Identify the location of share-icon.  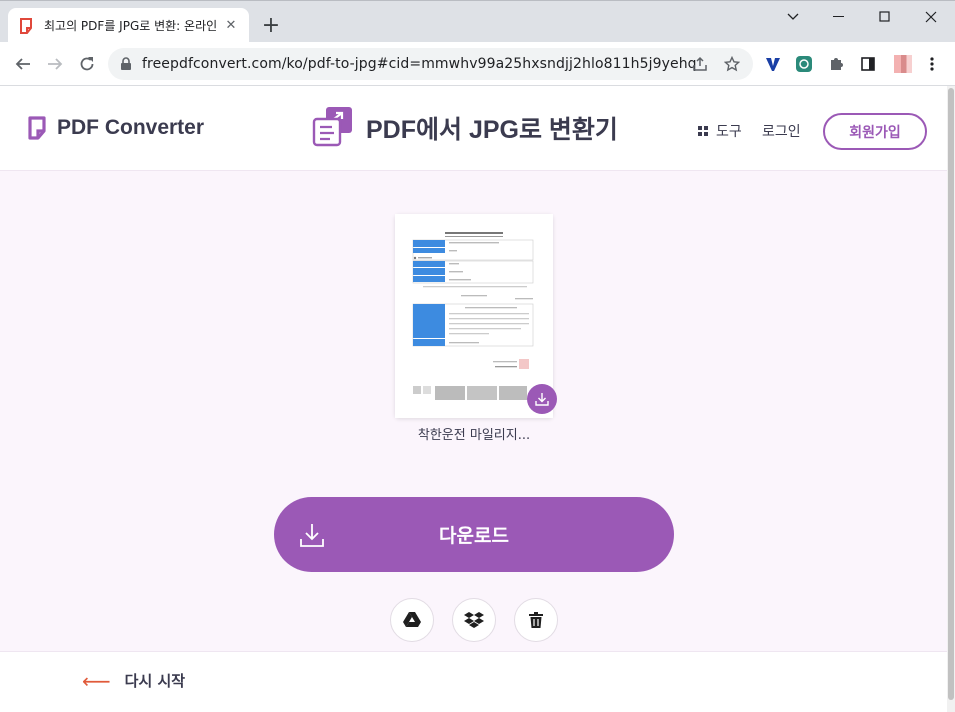
(700, 64).